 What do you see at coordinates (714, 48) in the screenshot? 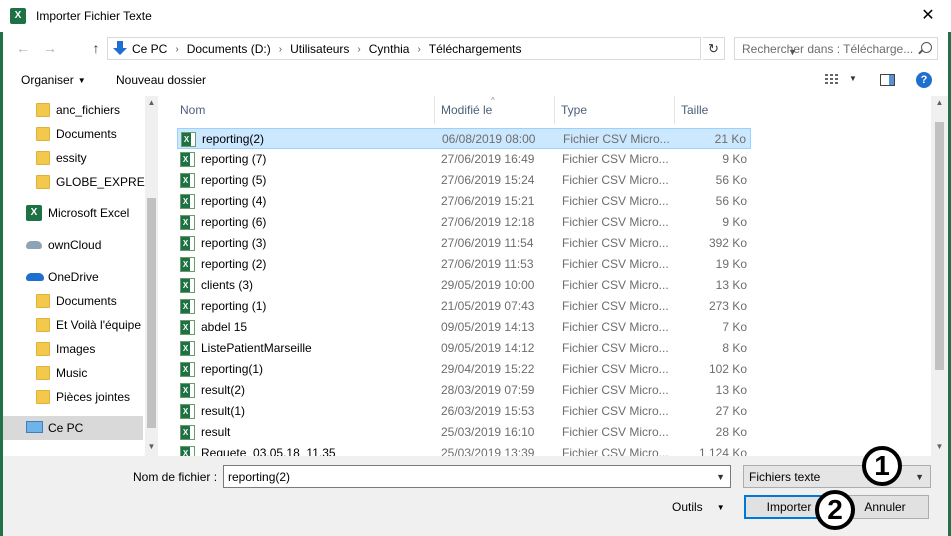
I see `refresh-button: ↻` at bounding box center [714, 48].